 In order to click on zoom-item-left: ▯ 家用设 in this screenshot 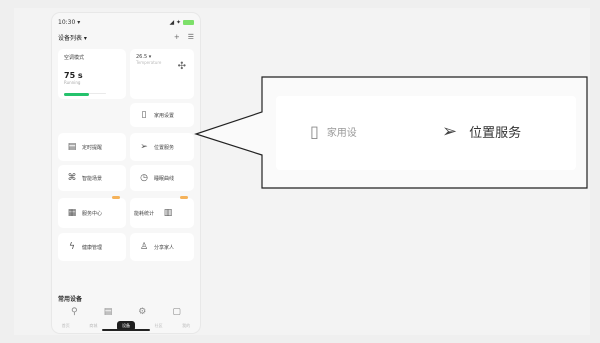, I will do `click(333, 131)`.